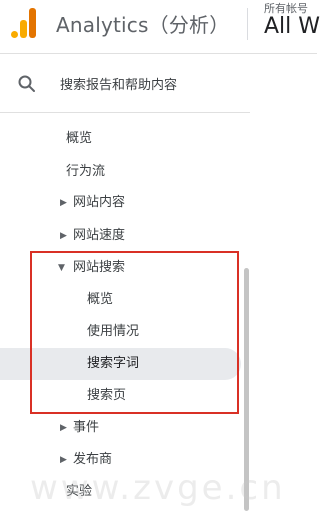  I want to click on nav-item-site-speed: 网站速度, so click(99, 236).